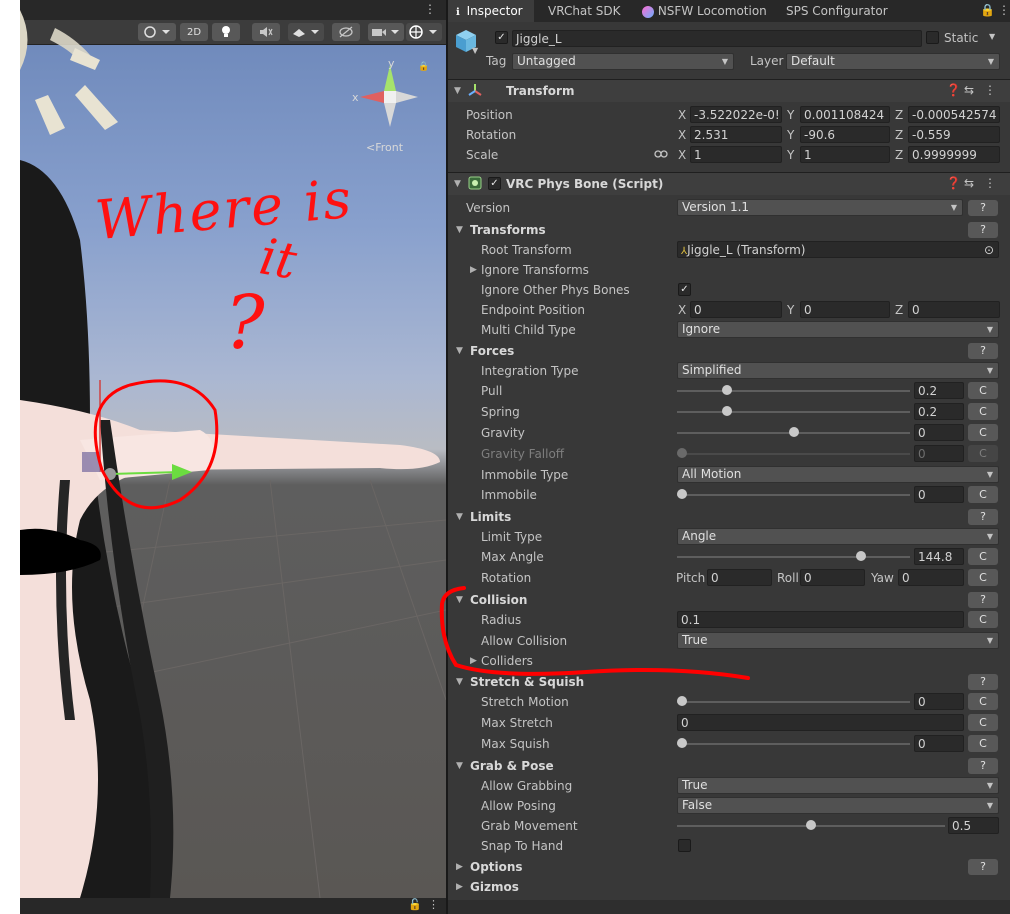 The image size is (1010, 914). Describe the element at coordinates (954, 309) in the screenshot. I see `endpoint-z-field: 0` at that location.